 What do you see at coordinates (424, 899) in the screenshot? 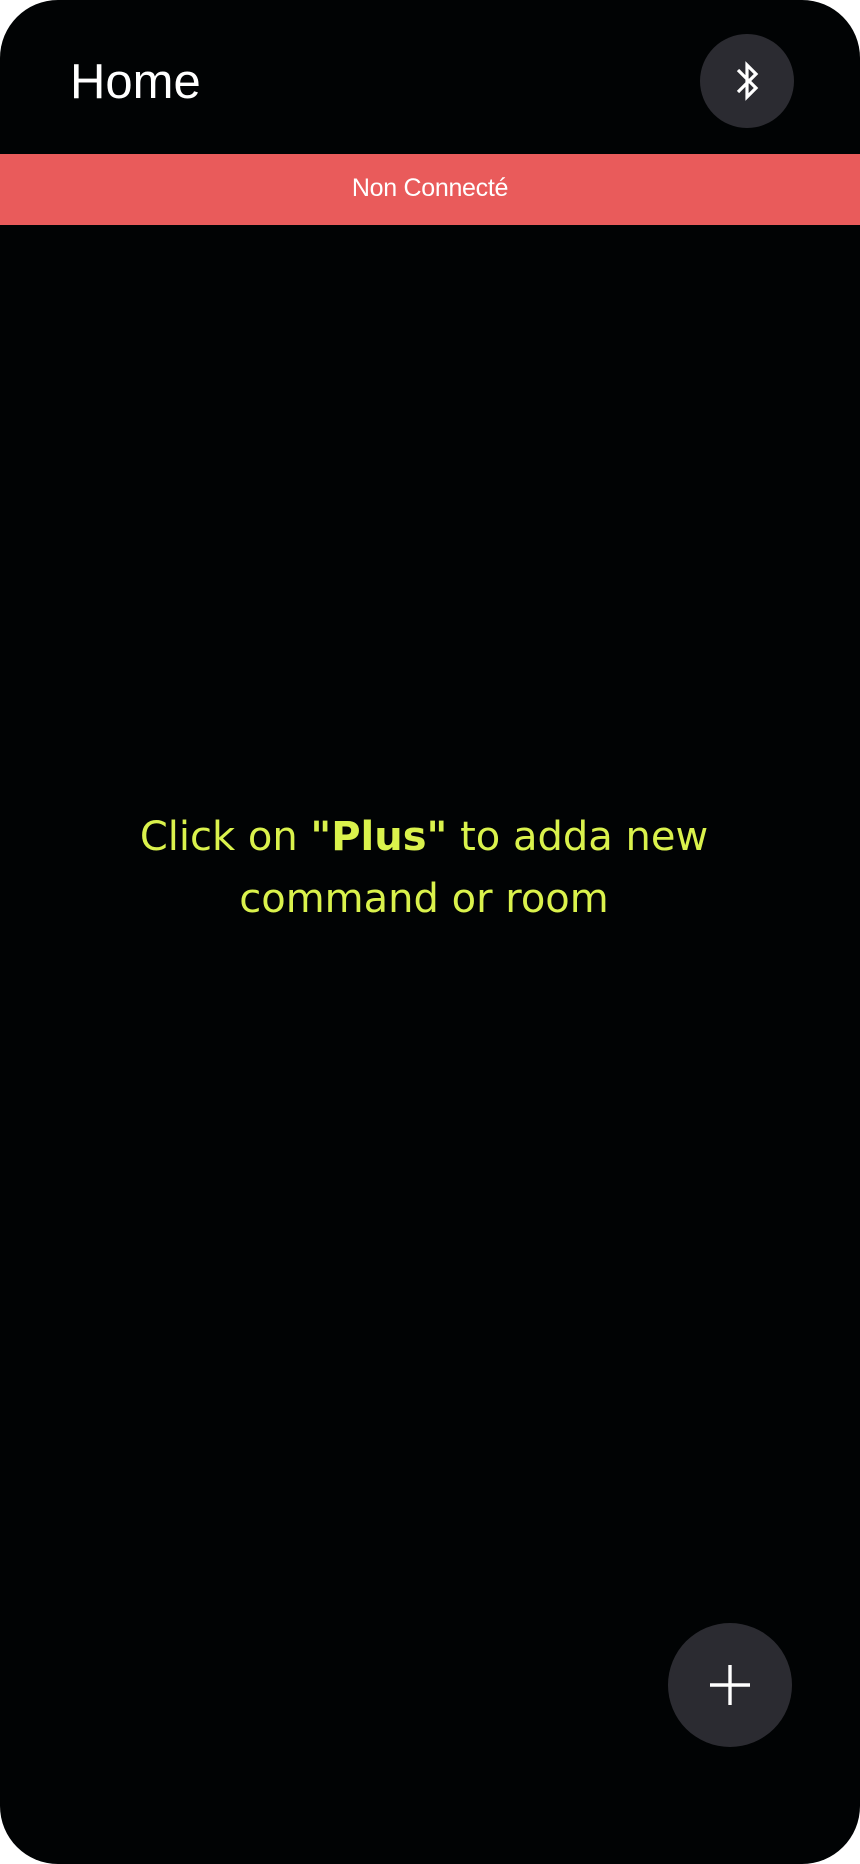
I see `empty-state-line2: command or room` at bounding box center [424, 899].